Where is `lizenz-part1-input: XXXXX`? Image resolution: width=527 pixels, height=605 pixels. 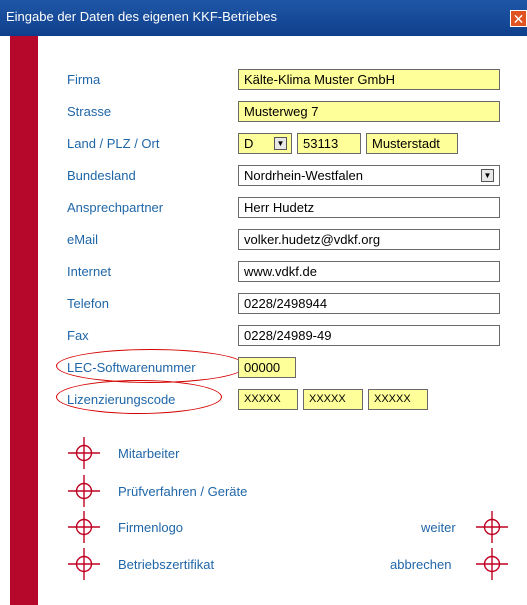
lizenz-part1-input: XXXXX is located at coordinates (268, 399).